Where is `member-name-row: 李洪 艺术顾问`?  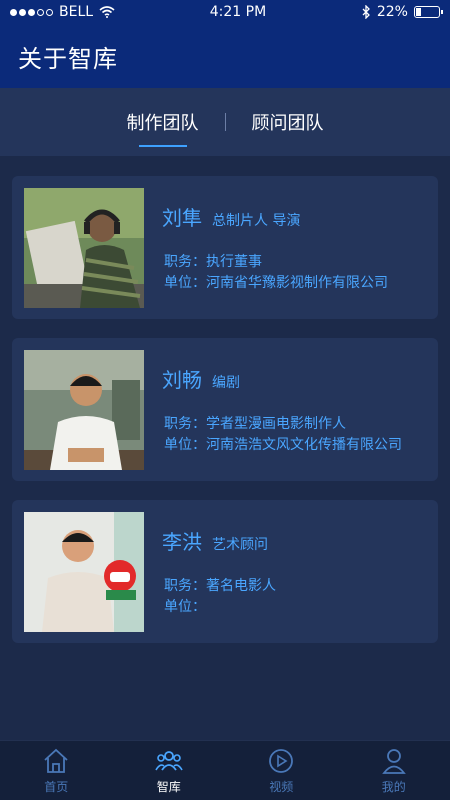 member-name-row: 李洪 艺术顾问 is located at coordinates (215, 540).